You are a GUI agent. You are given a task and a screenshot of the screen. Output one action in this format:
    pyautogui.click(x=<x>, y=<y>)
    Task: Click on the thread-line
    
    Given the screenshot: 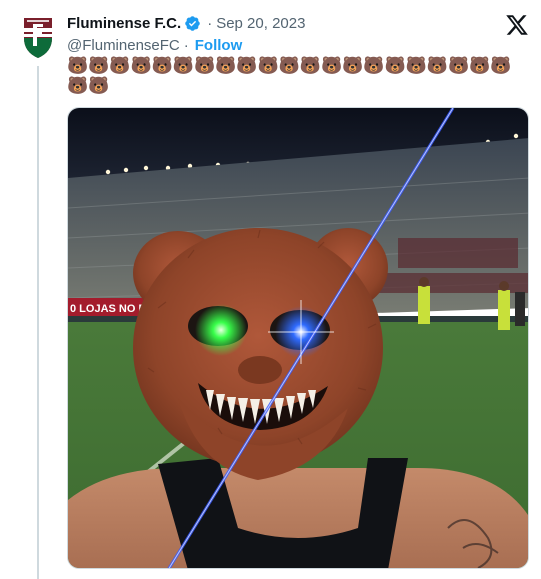 What is the action you would take?
    pyautogui.click(x=38, y=322)
    